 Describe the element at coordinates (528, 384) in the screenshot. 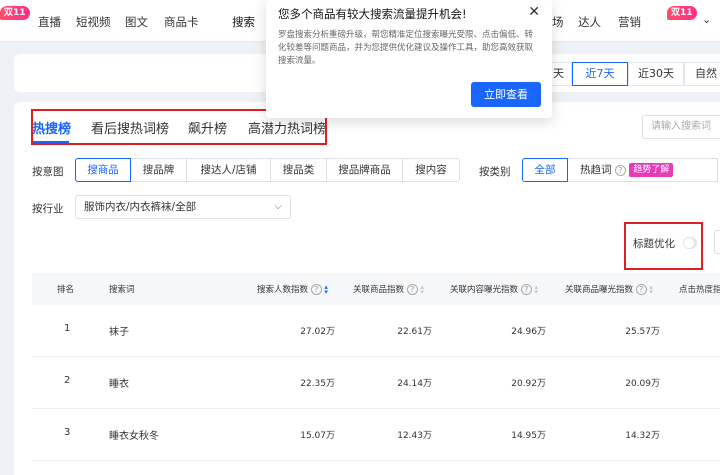

I see `row-content-exposure: 20.92万` at that location.